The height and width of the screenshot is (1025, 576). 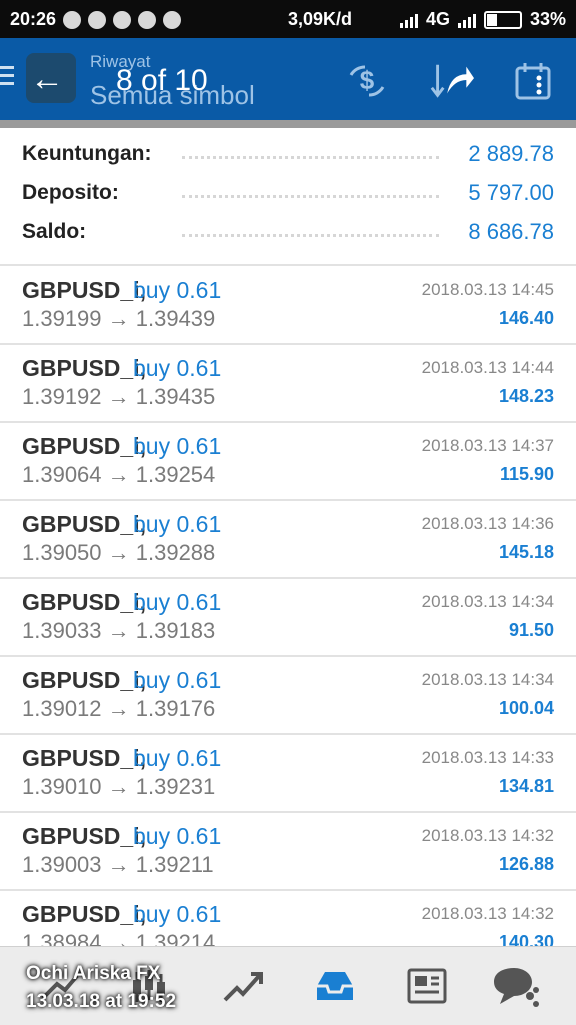 I want to click on status-right: 4G 33%, so click(x=482, y=19).